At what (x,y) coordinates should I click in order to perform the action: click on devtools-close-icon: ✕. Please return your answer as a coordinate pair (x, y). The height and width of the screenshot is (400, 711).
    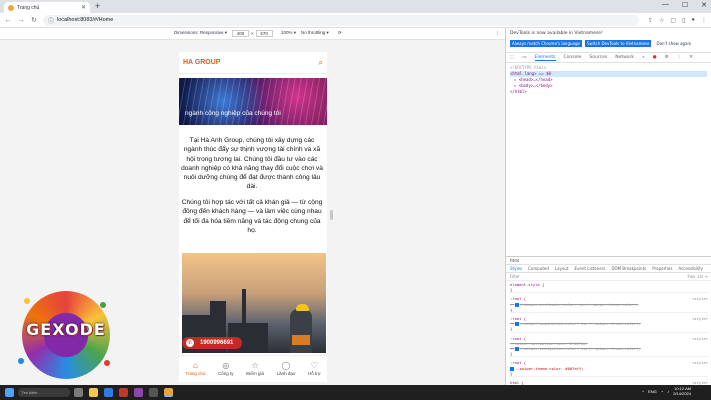
    Looking at the image, I should click on (691, 57).